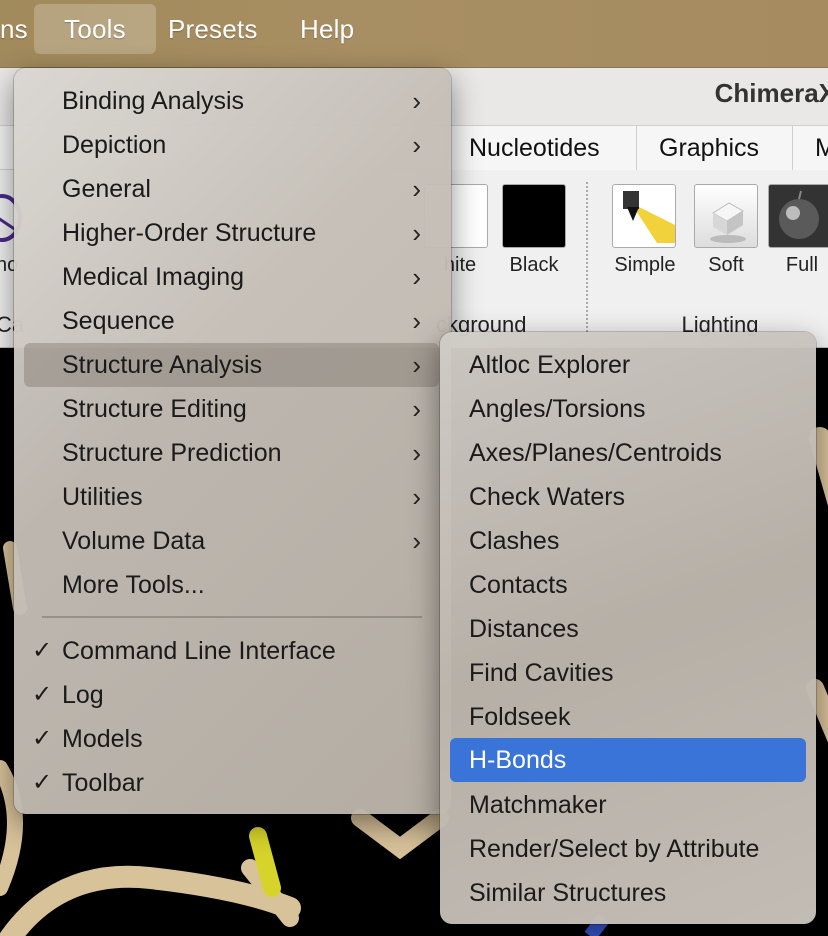 This screenshot has height=936, width=828. What do you see at coordinates (628, 673) in the screenshot?
I see `submenu-item-find-cavities: Find Cavities` at bounding box center [628, 673].